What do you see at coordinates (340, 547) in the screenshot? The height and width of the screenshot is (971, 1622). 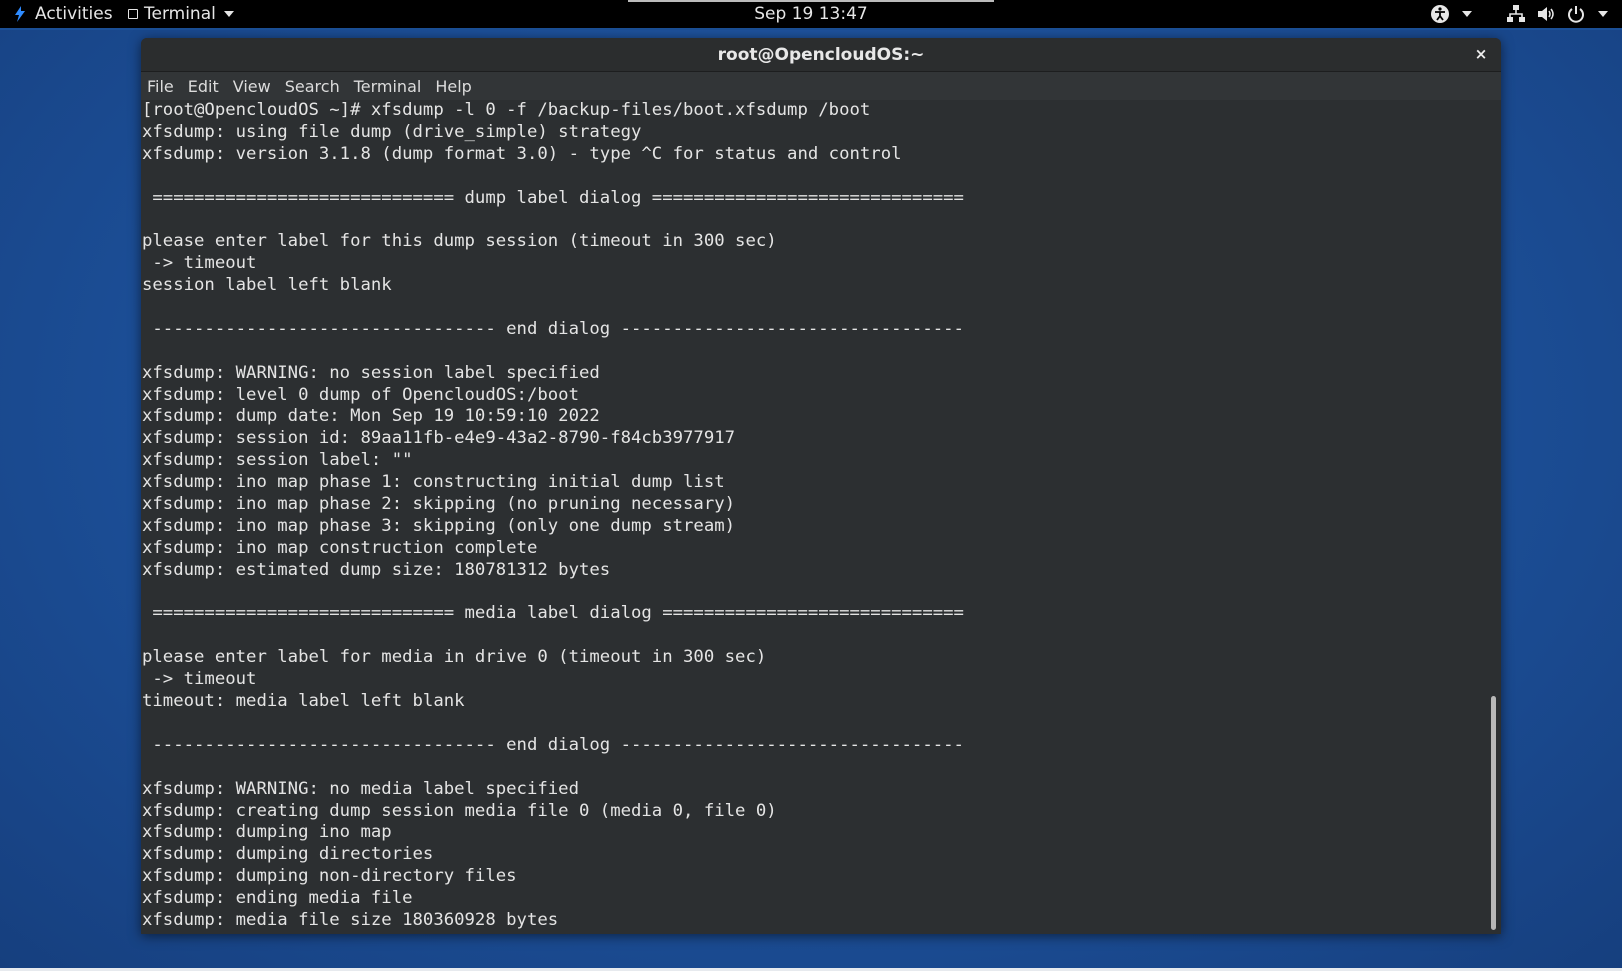 I see `terminal-line: xfsdump: ino map construction complete` at bounding box center [340, 547].